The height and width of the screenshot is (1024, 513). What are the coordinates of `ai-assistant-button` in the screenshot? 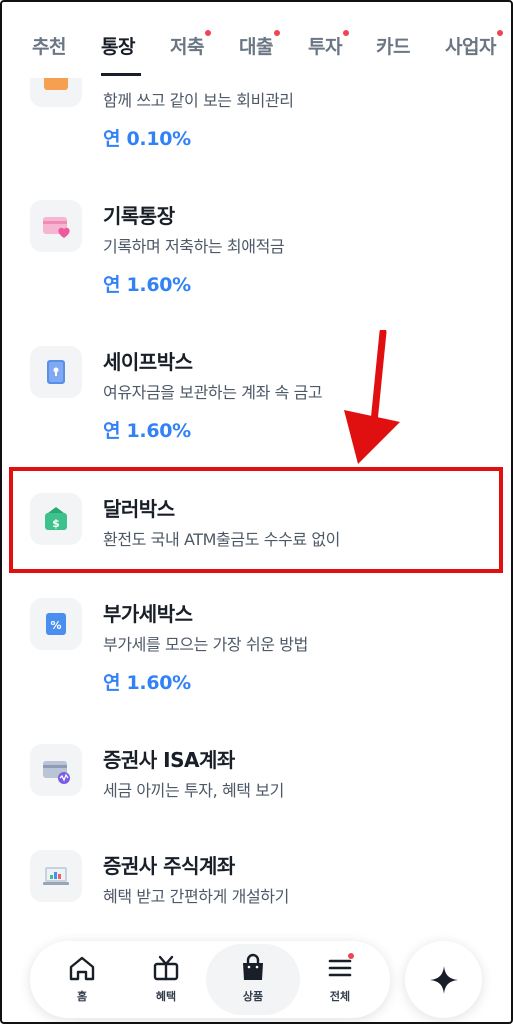 It's located at (443, 979).